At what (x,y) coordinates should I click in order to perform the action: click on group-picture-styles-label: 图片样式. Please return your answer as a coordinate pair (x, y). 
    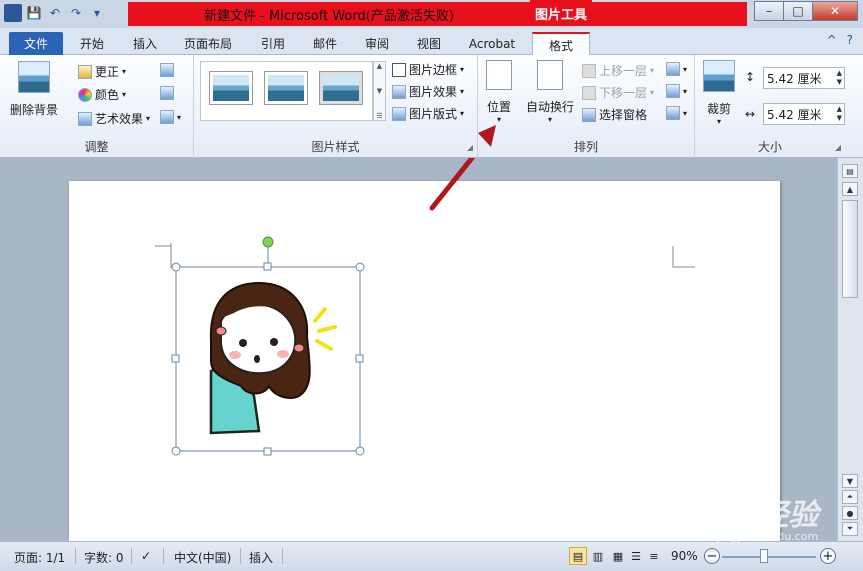
    Looking at the image, I should click on (335, 147).